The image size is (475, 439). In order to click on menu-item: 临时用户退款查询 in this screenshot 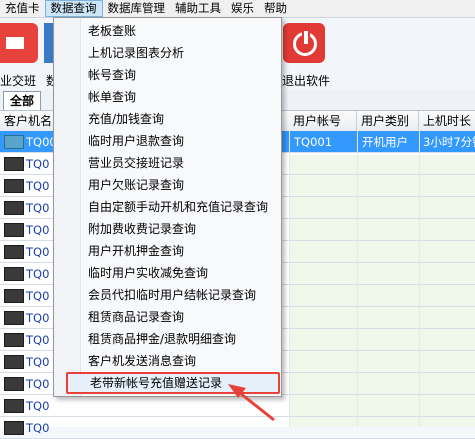, I will do `click(184, 141)`.